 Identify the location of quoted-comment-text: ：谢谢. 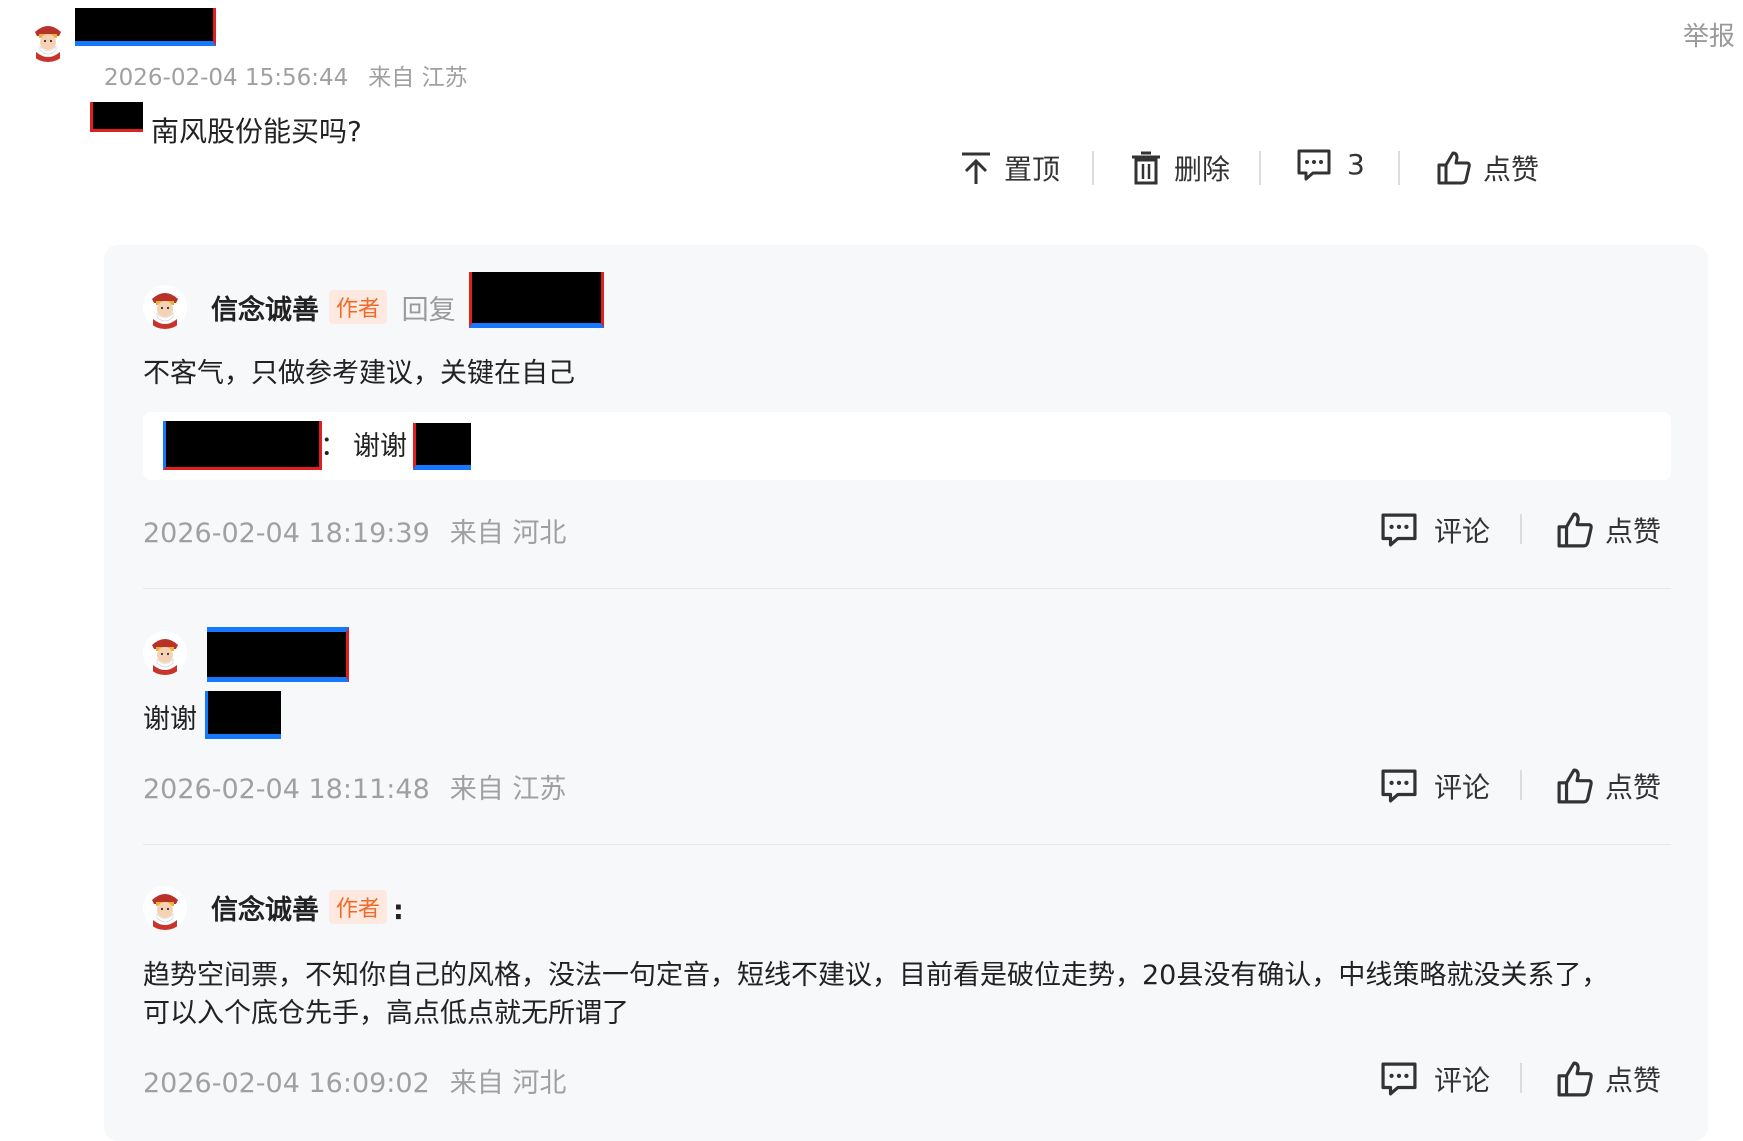
(363, 447).